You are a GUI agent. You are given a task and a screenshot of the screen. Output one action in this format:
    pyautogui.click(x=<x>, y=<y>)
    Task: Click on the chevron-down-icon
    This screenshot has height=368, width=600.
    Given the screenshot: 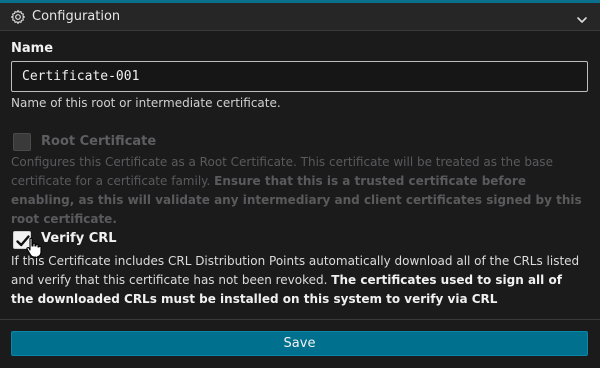 What is the action you would take?
    pyautogui.click(x=582, y=17)
    